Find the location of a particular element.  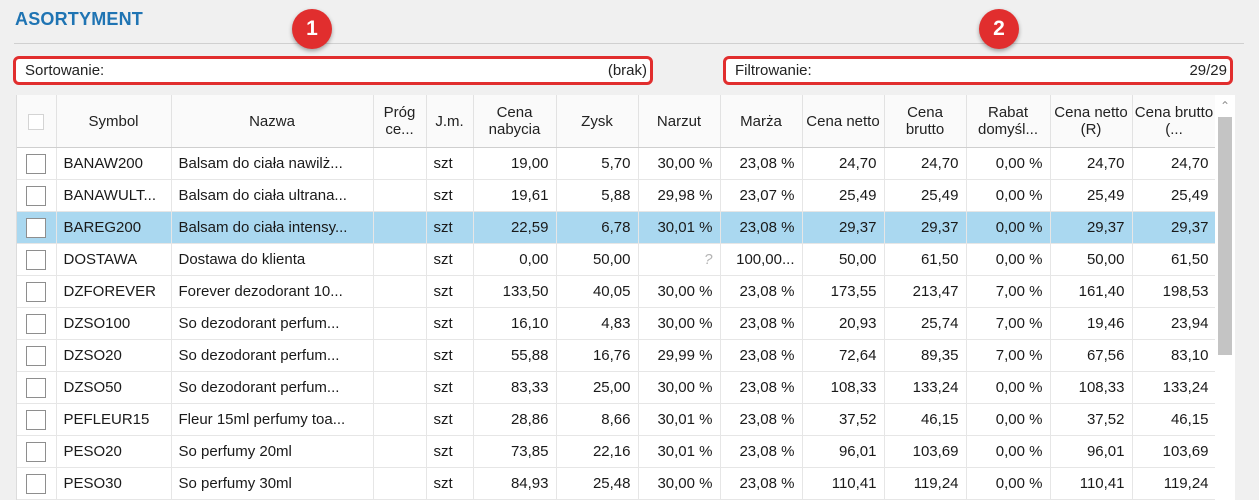

cell-cena-brutto-r-text: 198,53 is located at coordinates (1185, 291).